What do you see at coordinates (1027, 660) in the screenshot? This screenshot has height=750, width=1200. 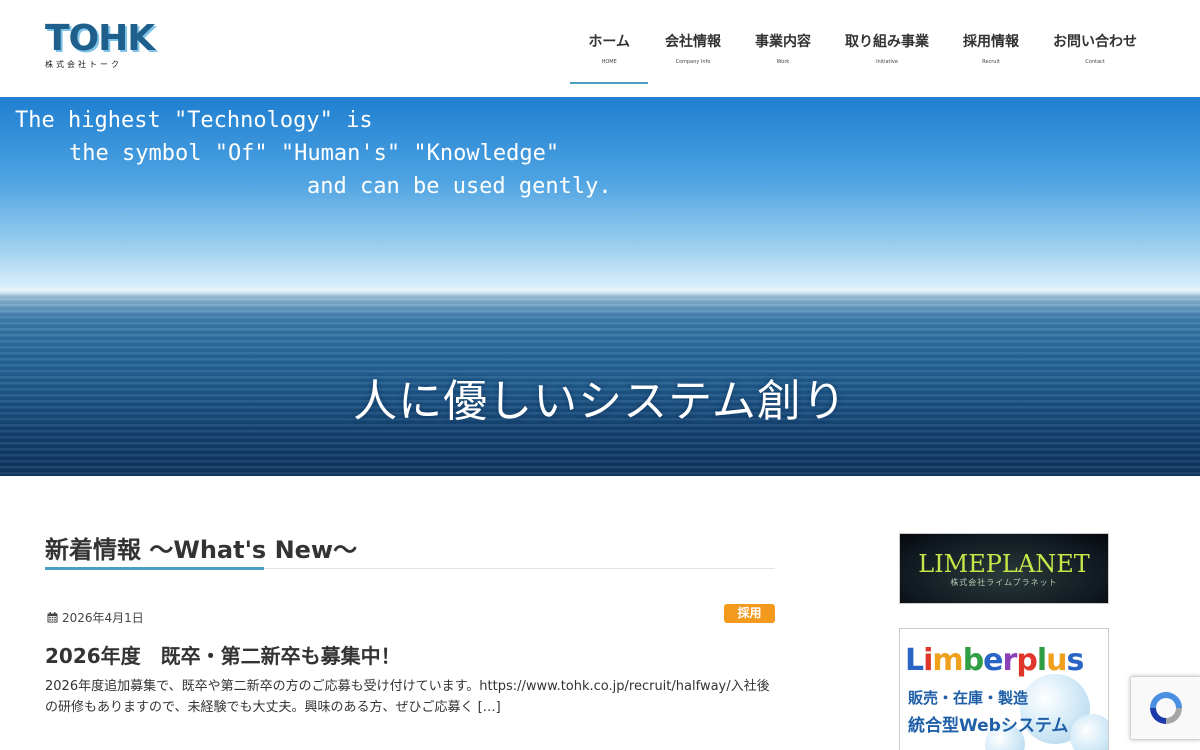 I see `logo-letter: p` at bounding box center [1027, 660].